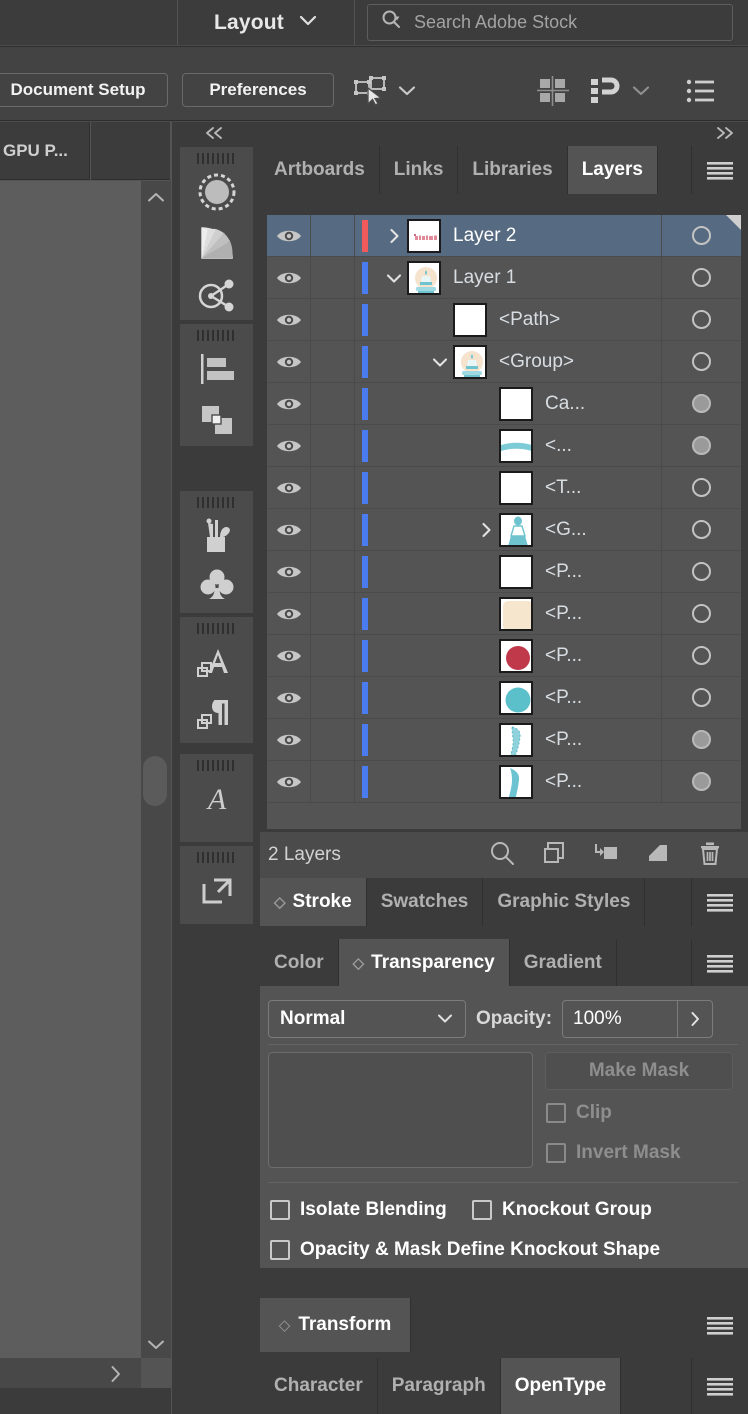 This screenshot has width=748, height=1414. Describe the element at coordinates (495, 22) in the screenshot. I see `search-input: Search Adobe Stock` at that location.